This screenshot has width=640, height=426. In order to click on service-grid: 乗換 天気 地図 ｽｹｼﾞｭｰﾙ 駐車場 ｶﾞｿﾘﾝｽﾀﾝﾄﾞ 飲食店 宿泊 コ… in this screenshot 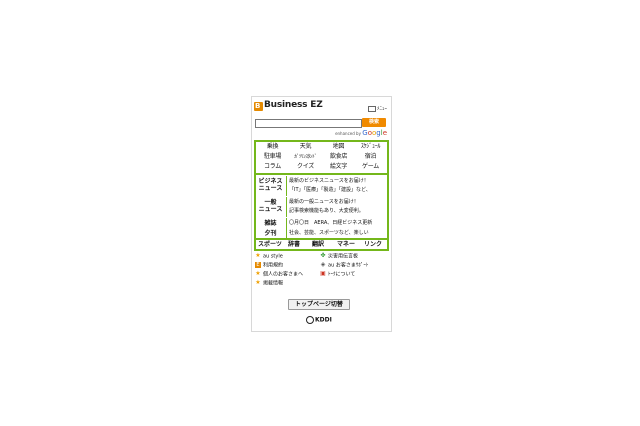, I will do `click(321, 158)`.